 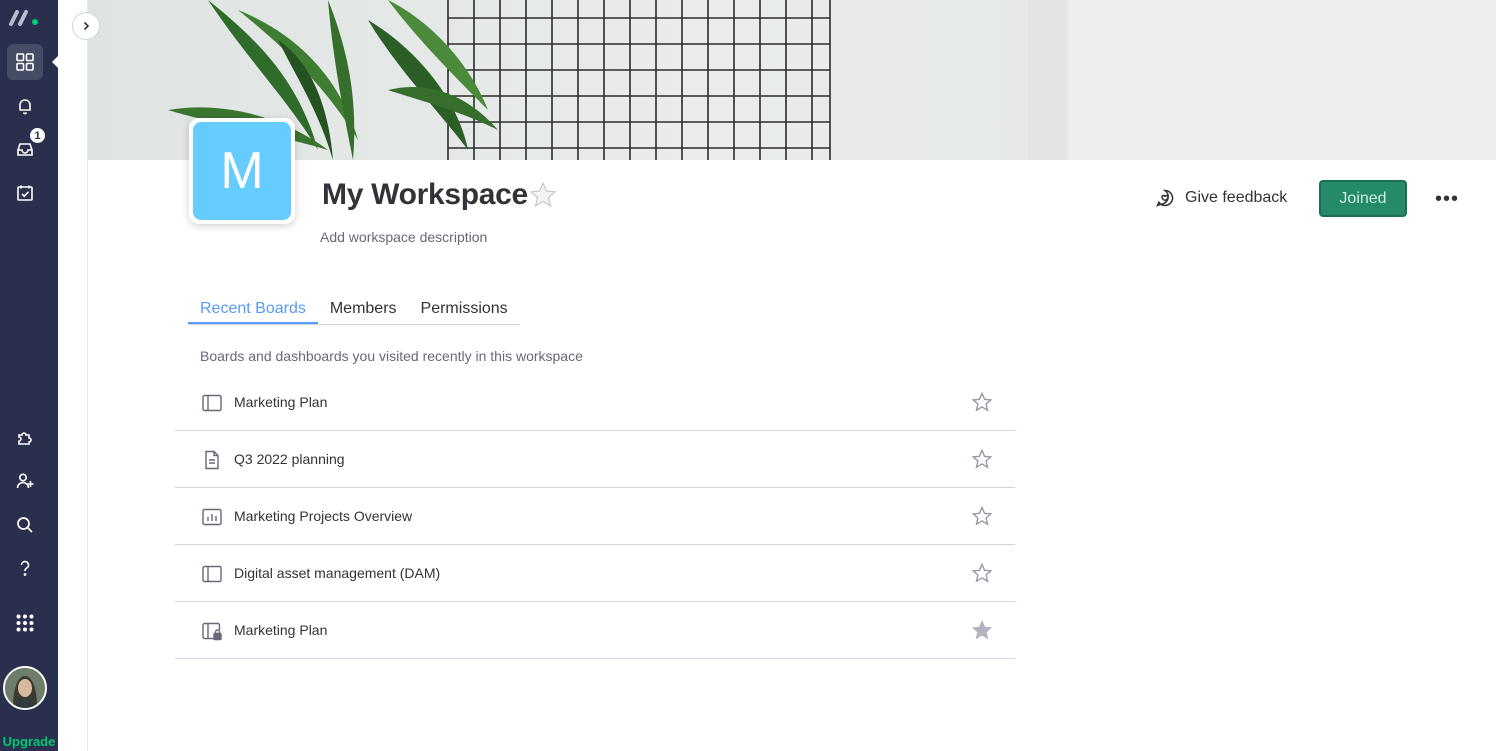 I want to click on help-icon, so click(x=25, y=568).